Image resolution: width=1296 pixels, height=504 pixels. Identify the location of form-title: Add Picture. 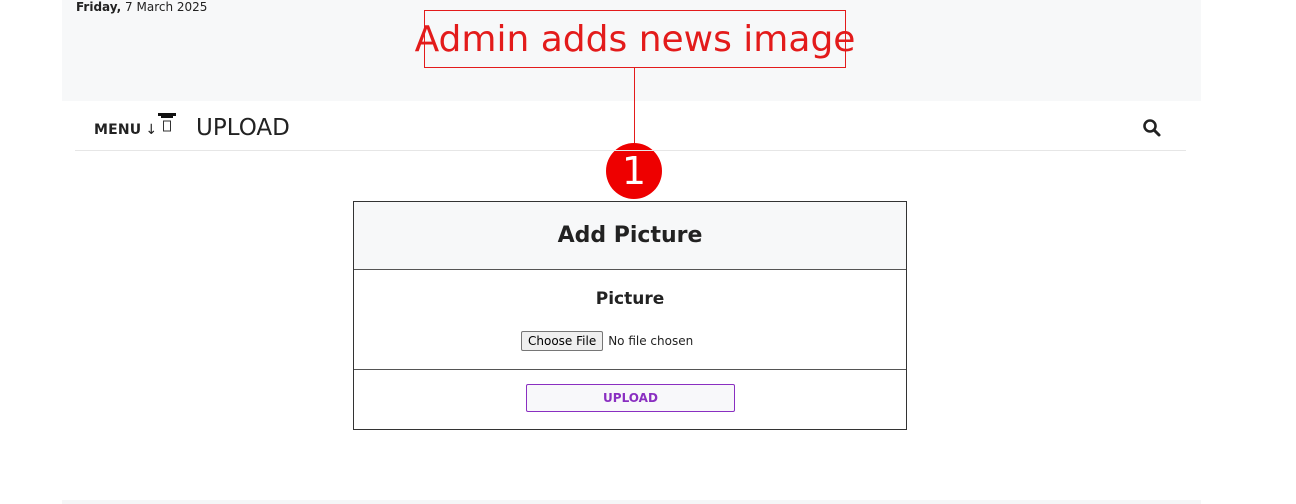
(630, 236).